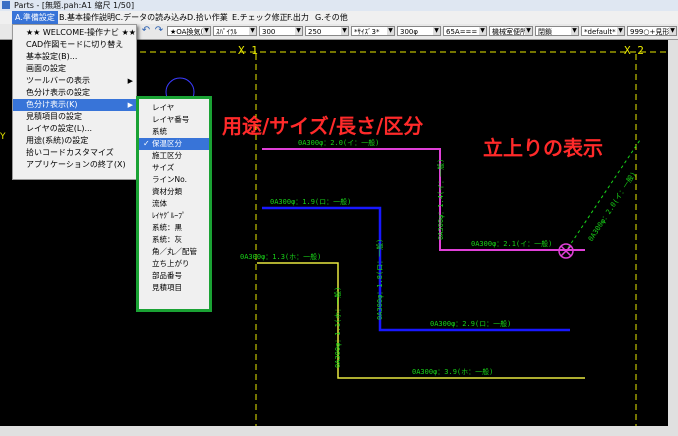  Describe the element at coordinates (421, 320) in the screenshot. I see `pipe-route-ho` at that location.